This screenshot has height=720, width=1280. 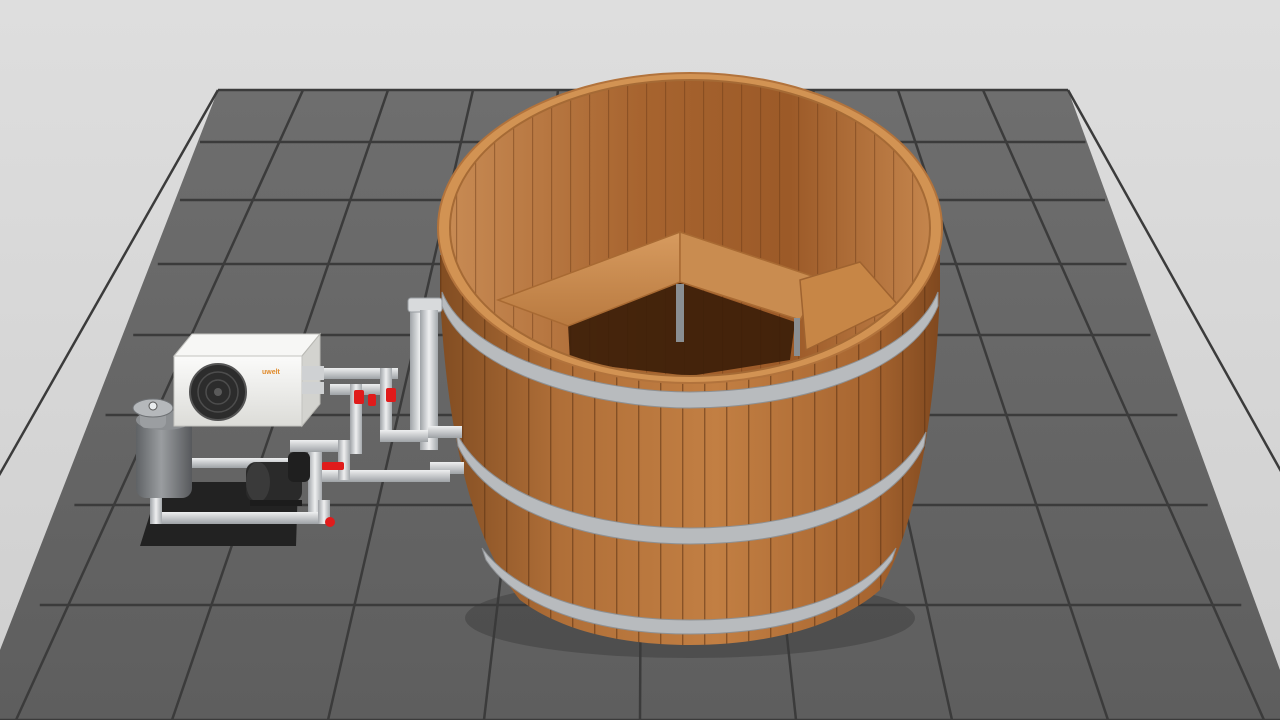 What do you see at coordinates (680, 313) in the screenshot?
I see `bench-support` at bounding box center [680, 313].